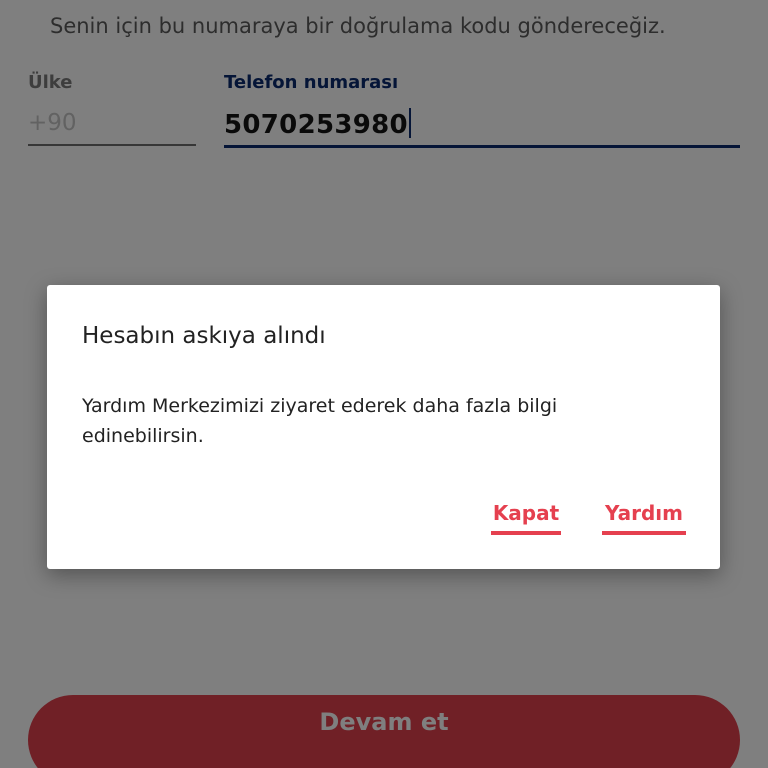 The width and height of the screenshot is (768, 768). I want to click on help-button: Yardım, so click(644, 518).